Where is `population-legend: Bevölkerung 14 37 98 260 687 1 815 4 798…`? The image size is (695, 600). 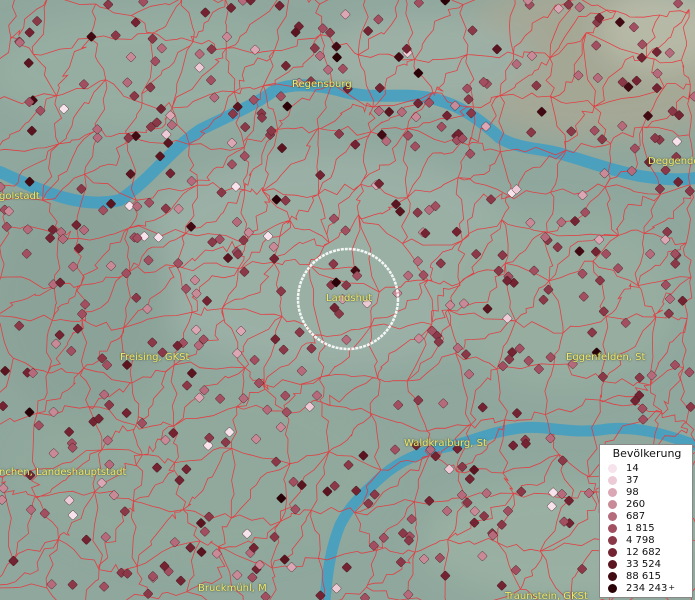
population-legend: Bevölkerung 14 37 98 260 687 1 815 4 798… is located at coordinates (646, 521).